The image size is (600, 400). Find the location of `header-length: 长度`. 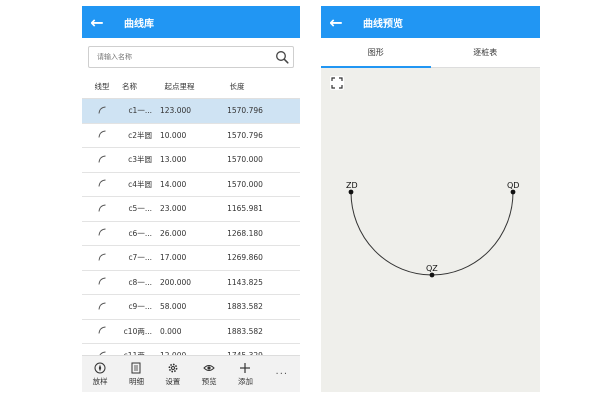

header-length: 长度 is located at coordinates (237, 86).